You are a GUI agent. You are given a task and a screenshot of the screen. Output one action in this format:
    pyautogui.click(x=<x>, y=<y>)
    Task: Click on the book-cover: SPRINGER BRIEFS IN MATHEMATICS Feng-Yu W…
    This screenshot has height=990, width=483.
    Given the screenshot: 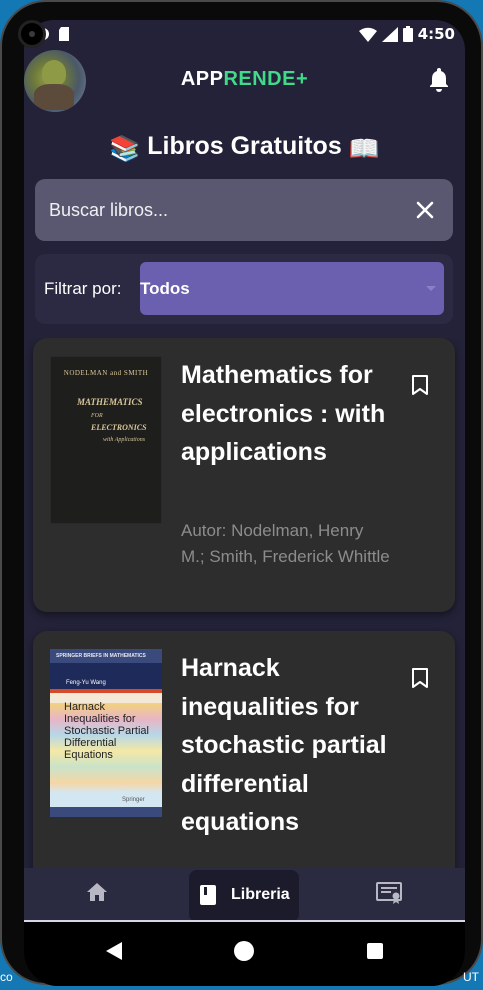 What is the action you would take?
    pyautogui.click(x=106, y=733)
    